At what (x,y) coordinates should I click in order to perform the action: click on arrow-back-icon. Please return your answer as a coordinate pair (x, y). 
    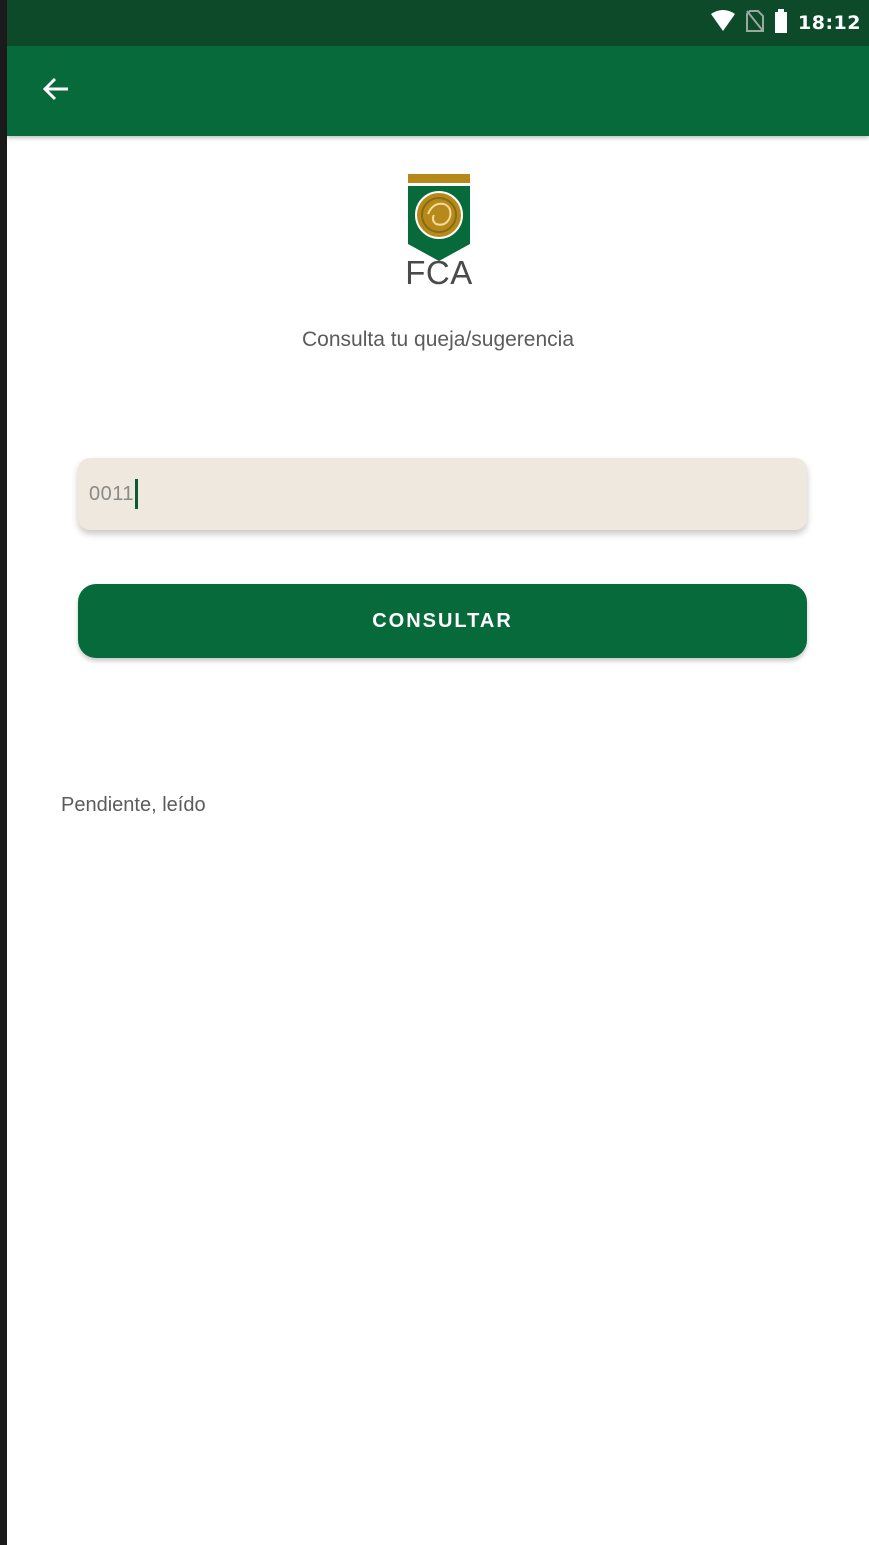
    Looking at the image, I should click on (56, 91).